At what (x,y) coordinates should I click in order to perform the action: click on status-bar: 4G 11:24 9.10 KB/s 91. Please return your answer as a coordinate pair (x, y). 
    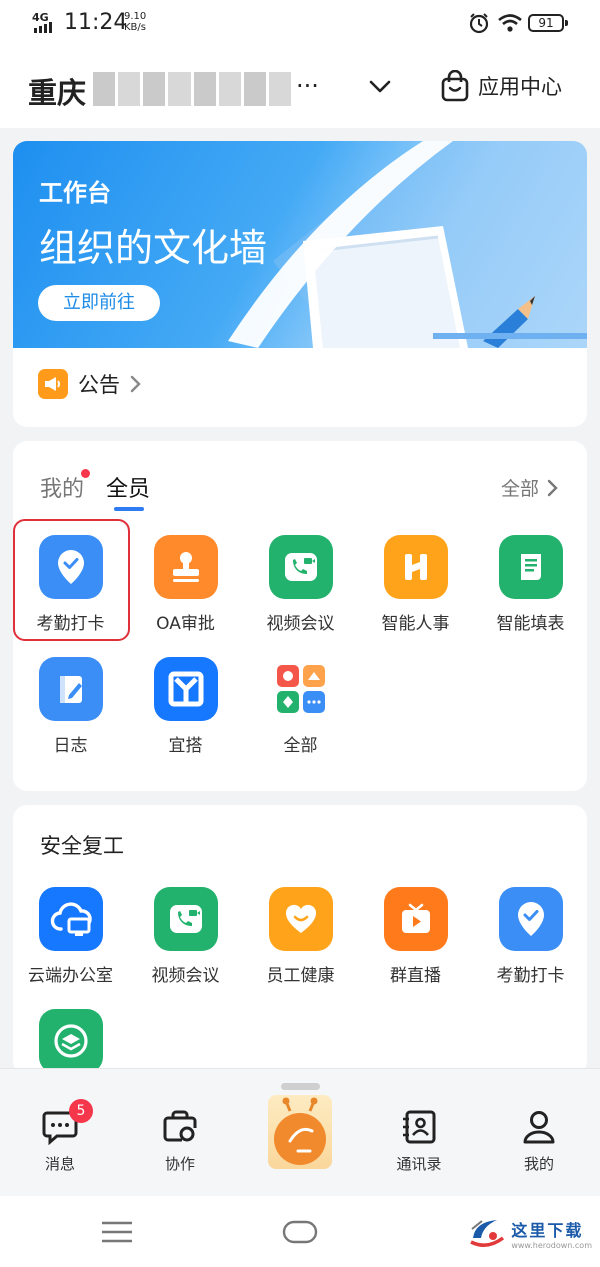
    Looking at the image, I should click on (300, 25).